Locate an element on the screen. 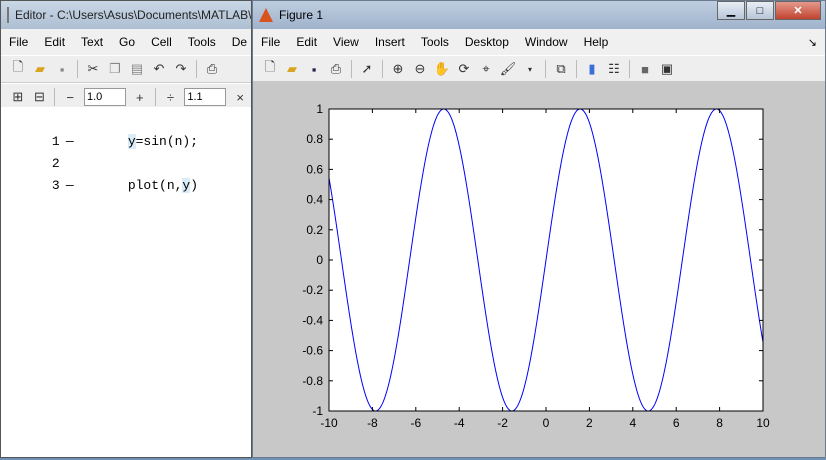 The image size is (826, 460). figure-menu-insert: Insert is located at coordinates (390, 42).